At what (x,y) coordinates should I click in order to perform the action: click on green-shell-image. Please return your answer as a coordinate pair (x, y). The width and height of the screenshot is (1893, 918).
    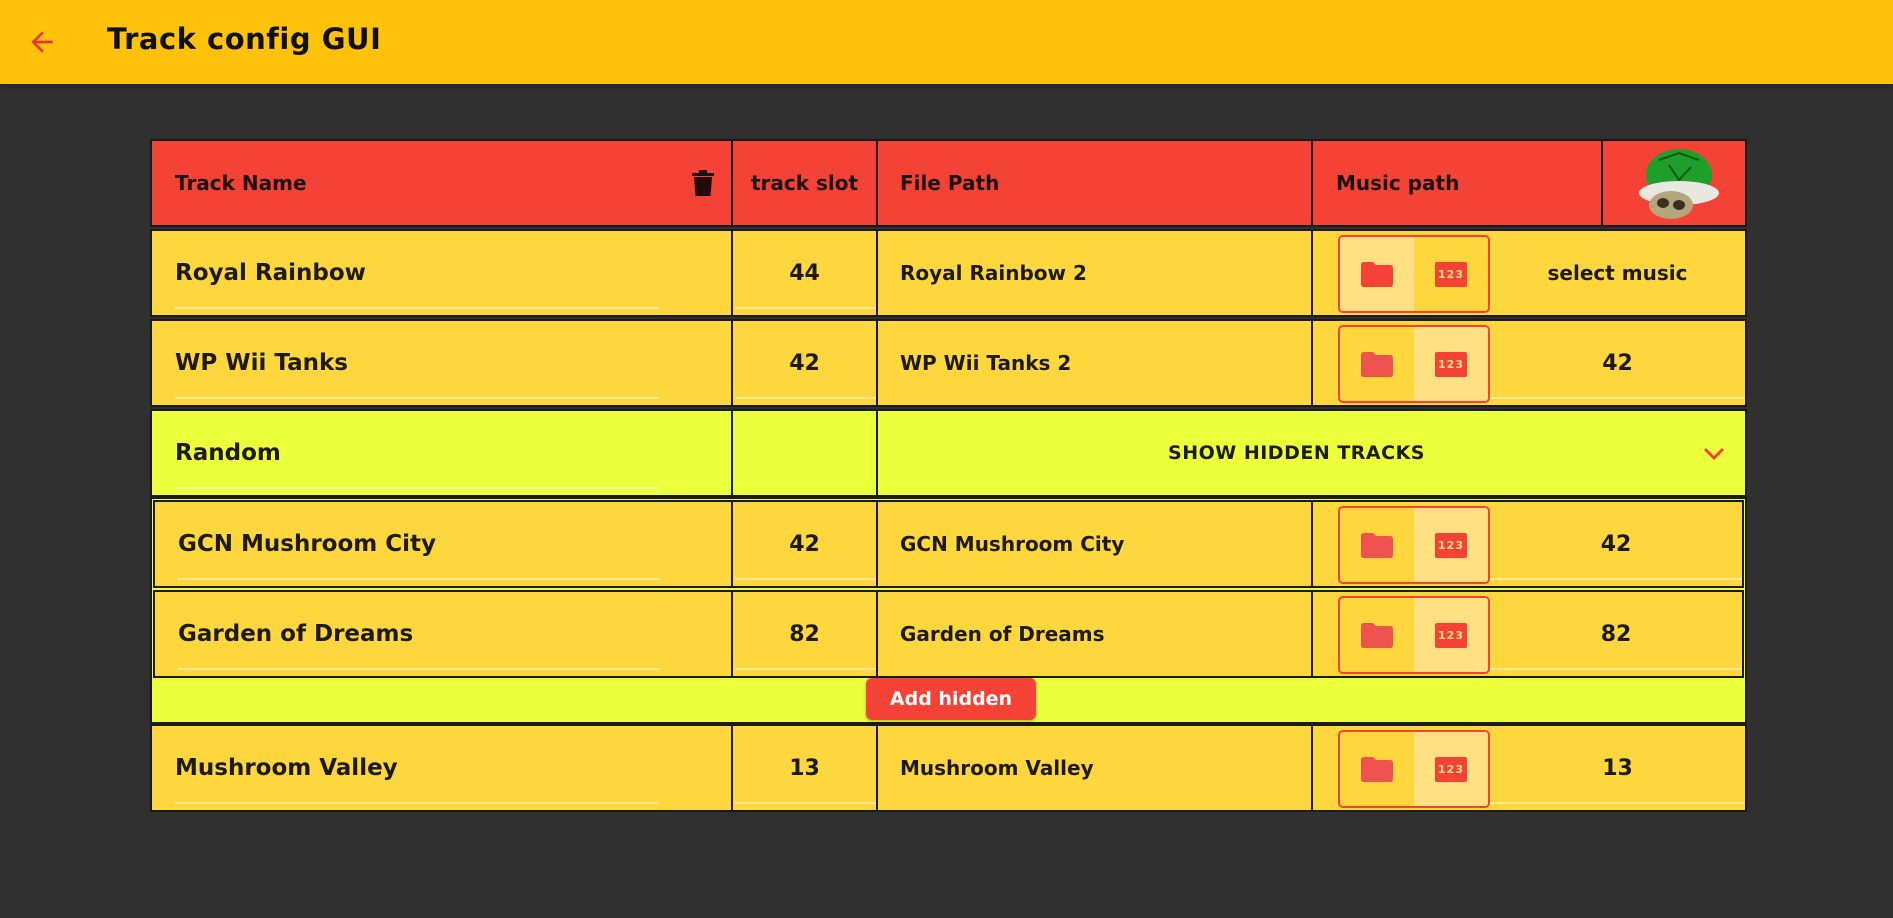
    Looking at the image, I should click on (1679, 184).